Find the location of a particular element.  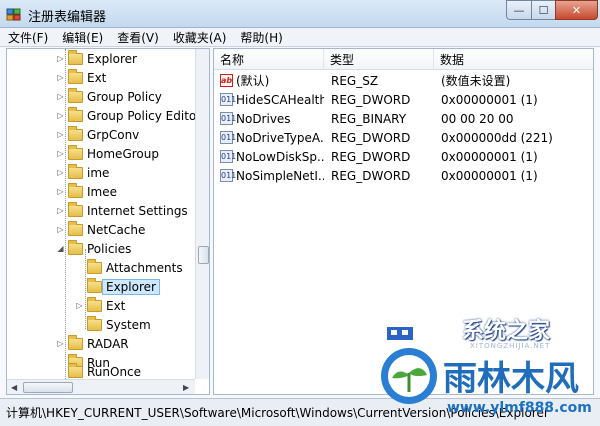

tree-item: ▷ HomeGroup is located at coordinates (107, 153).